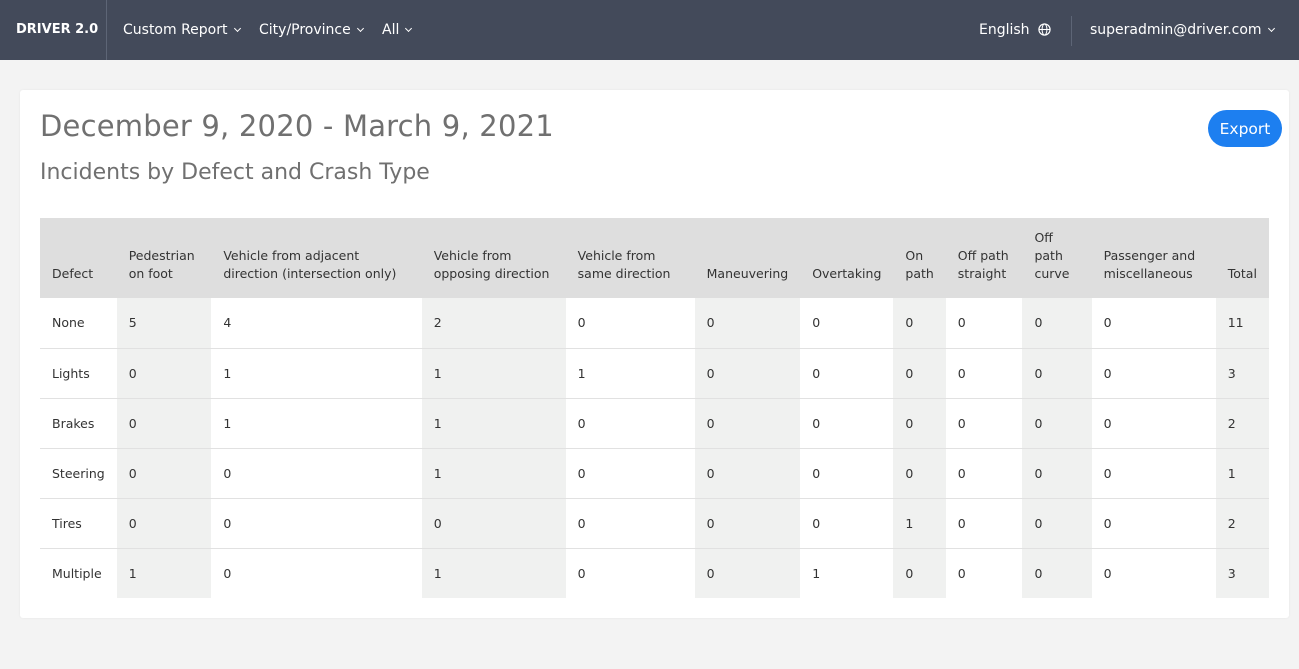  What do you see at coordinates (391, 30) in the screenshot?
I see `filter-all-label: All` at bounding box center [391, 30].